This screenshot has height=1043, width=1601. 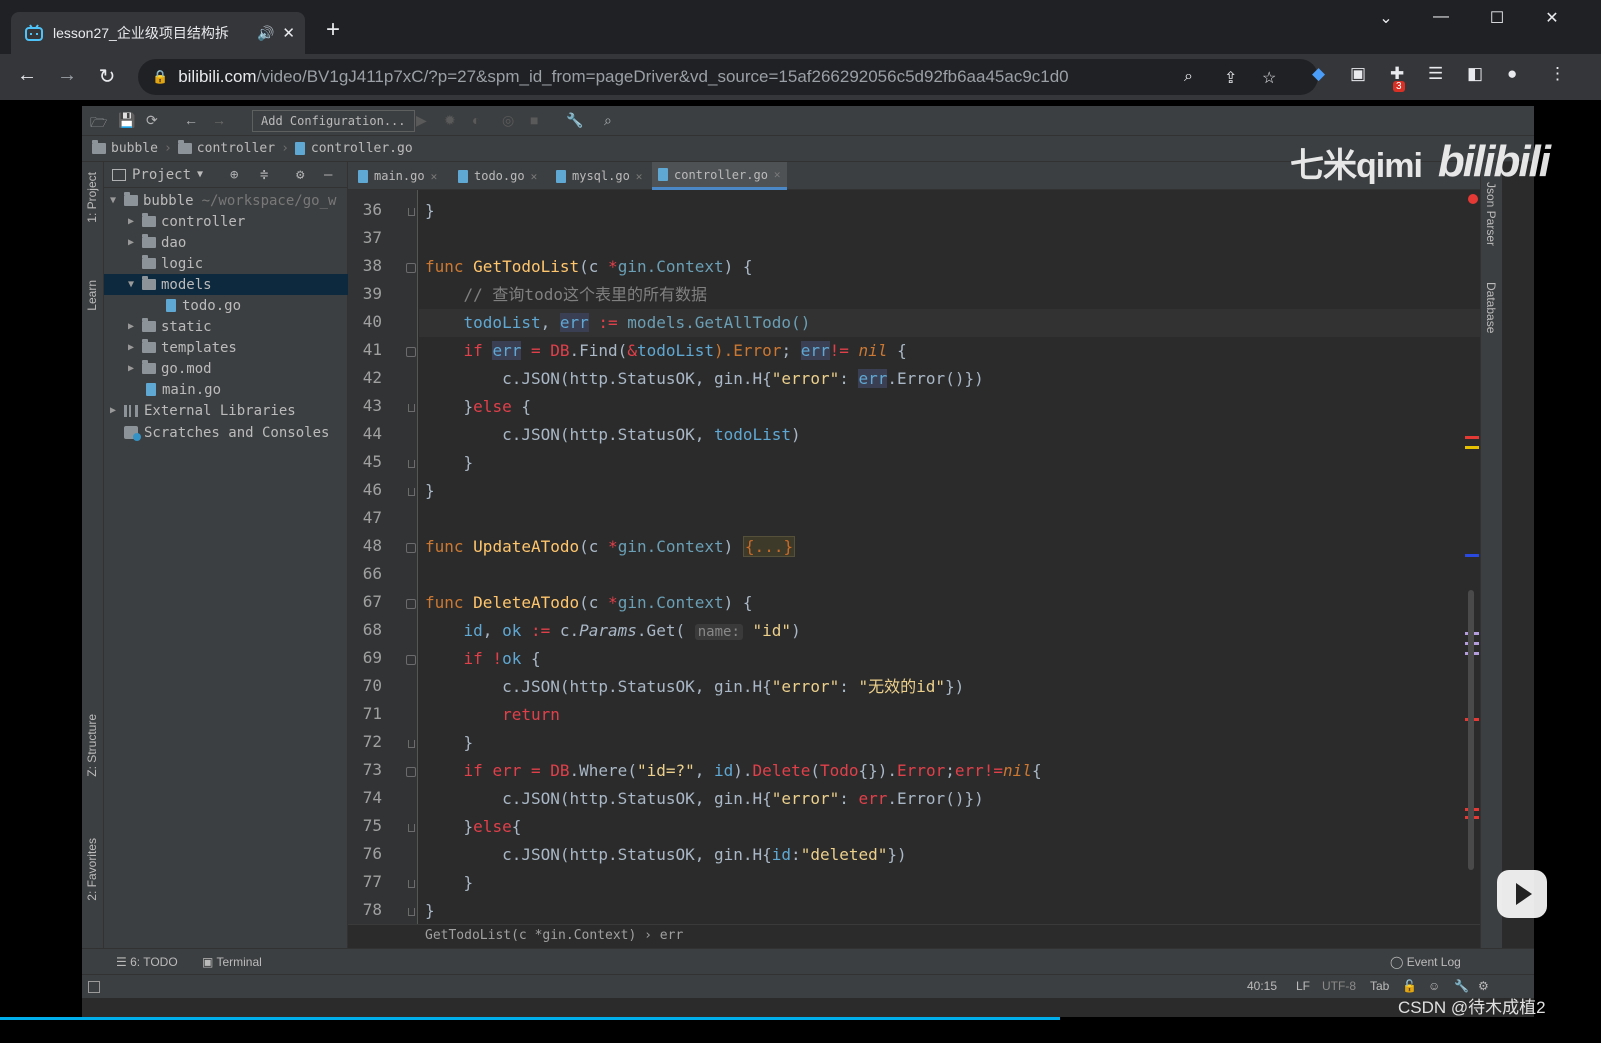 I want to click on tool-tab-database: Database, so click(x=1491, y=307).